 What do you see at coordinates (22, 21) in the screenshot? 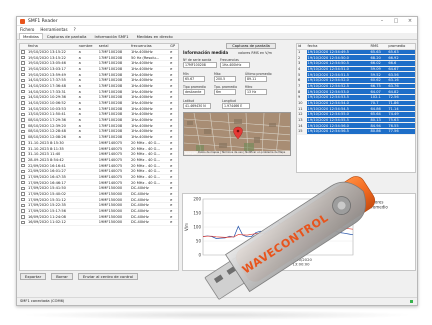
I see `app-icon` at bounding box center [22, 21].